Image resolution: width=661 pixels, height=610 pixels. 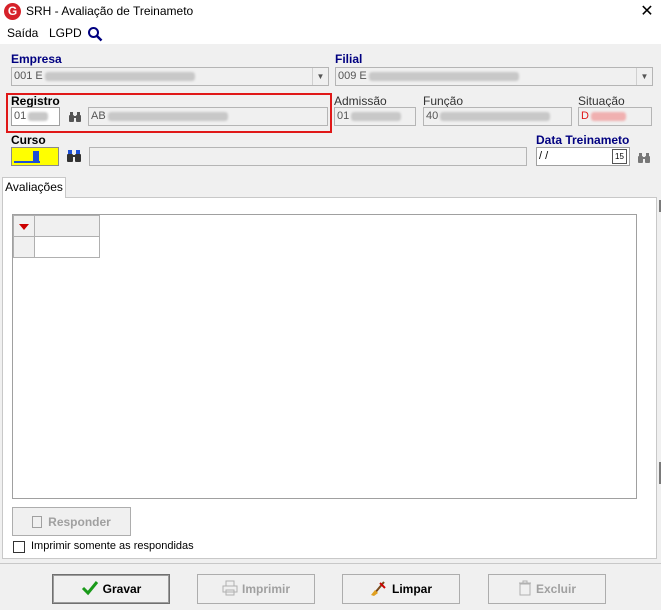 What do you see at coordinates (330, 563) in the screenshot?
I see `separator` at bounding box center [330, 563].